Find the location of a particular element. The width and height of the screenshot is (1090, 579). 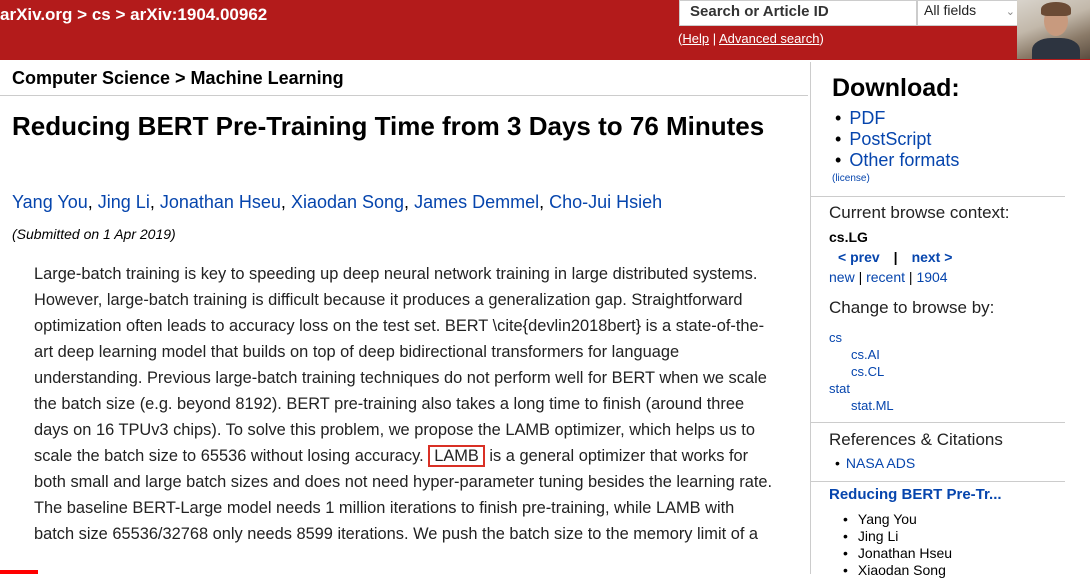

list-item: • Jing Li is located at coordinates (871, 536).